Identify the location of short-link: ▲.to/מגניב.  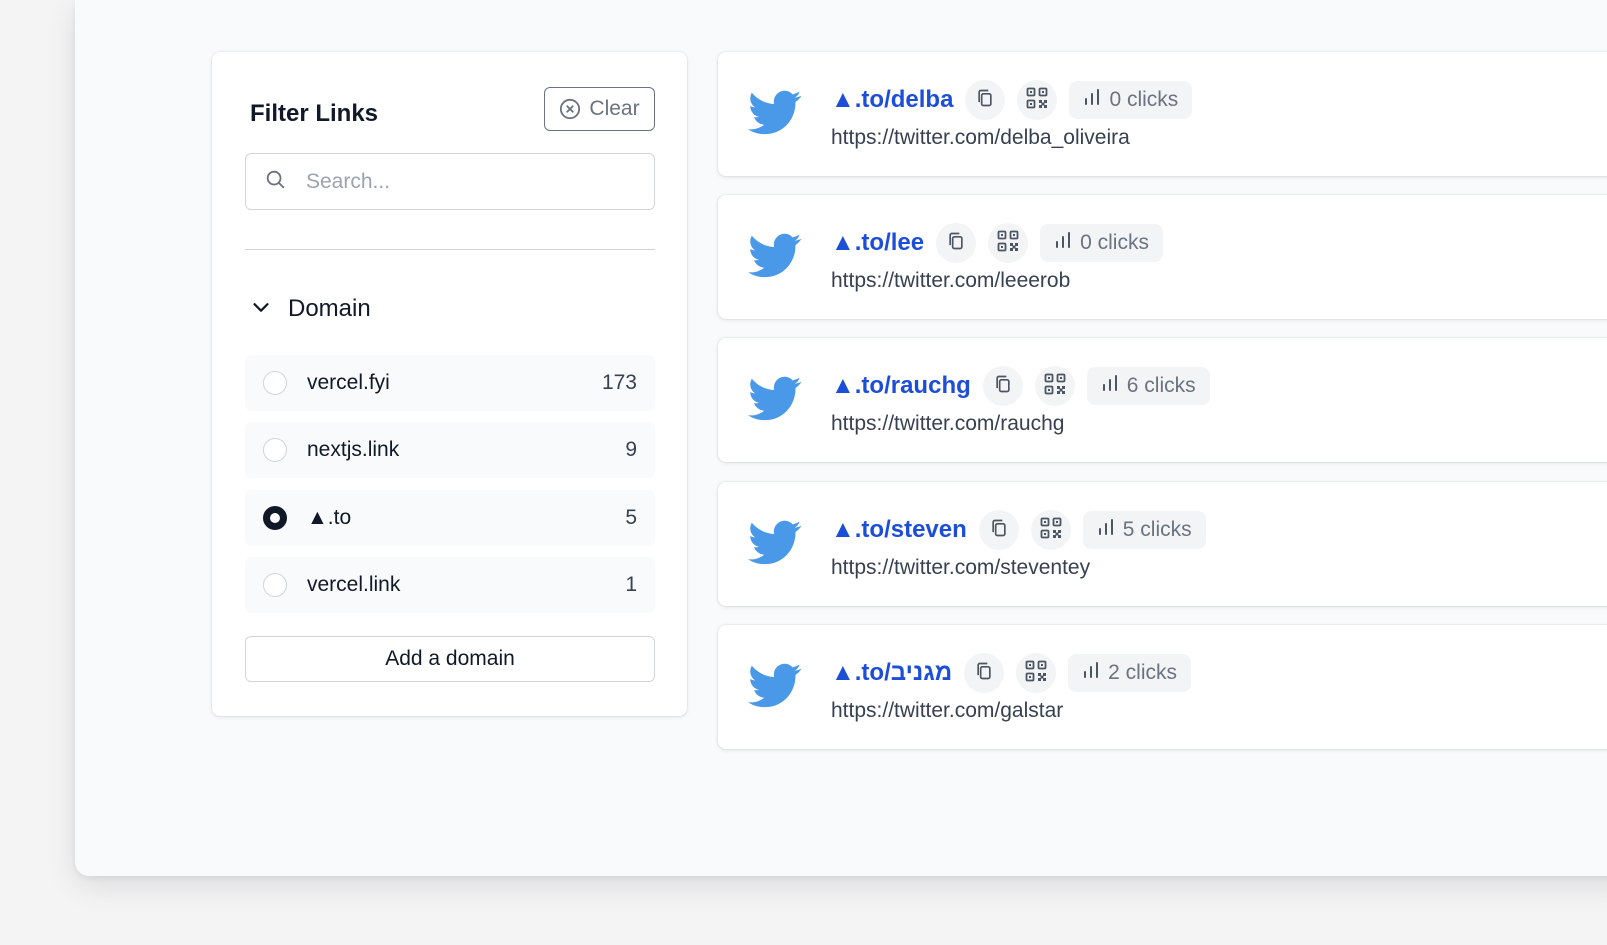
(891, 673).